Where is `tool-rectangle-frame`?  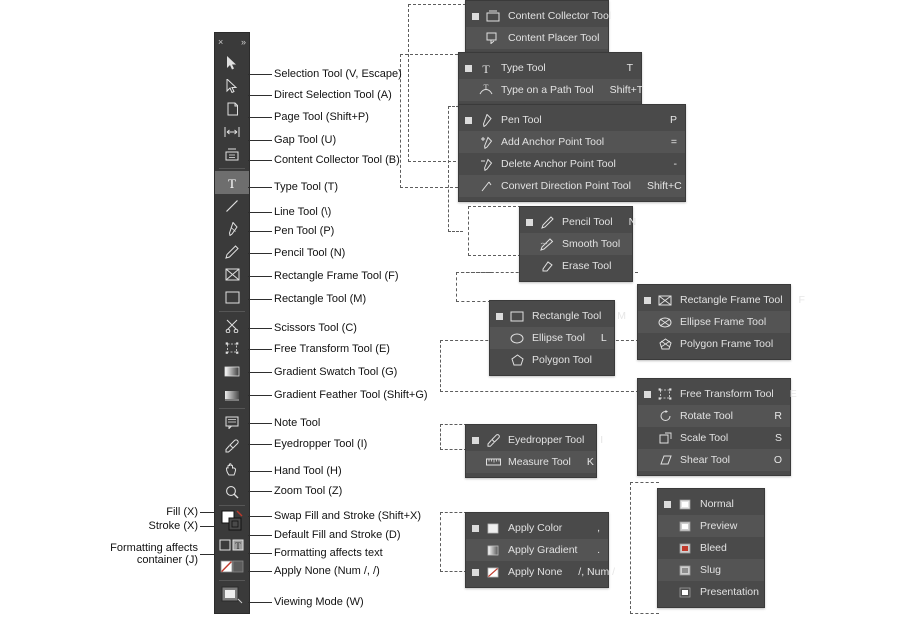
tool-rectangle-frame is located at coordinates (232, 274).